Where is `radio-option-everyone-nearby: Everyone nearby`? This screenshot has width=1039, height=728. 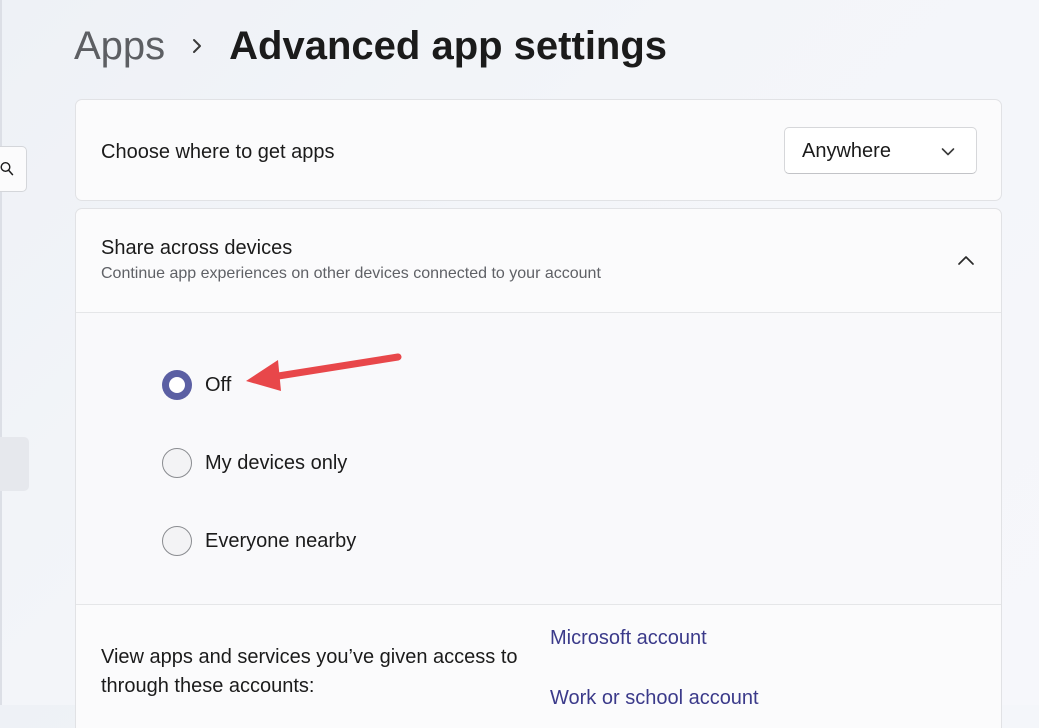 radio-option-everyone-nearby: Everyone nearby is located at coordinates (259, 541).